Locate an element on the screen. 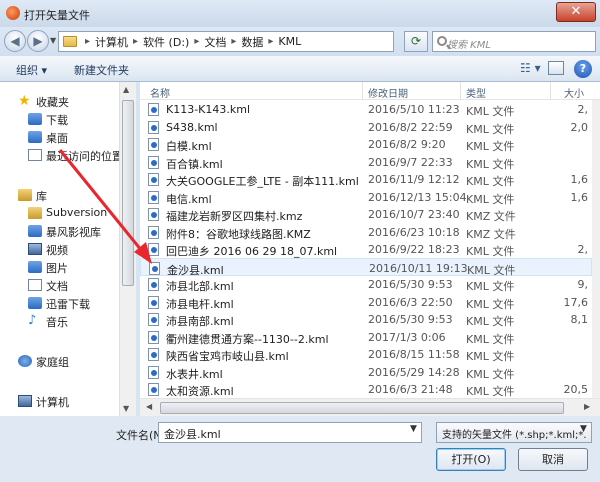  file-date: 2016/6/23 10:18 is located at coordinates (414, 232).